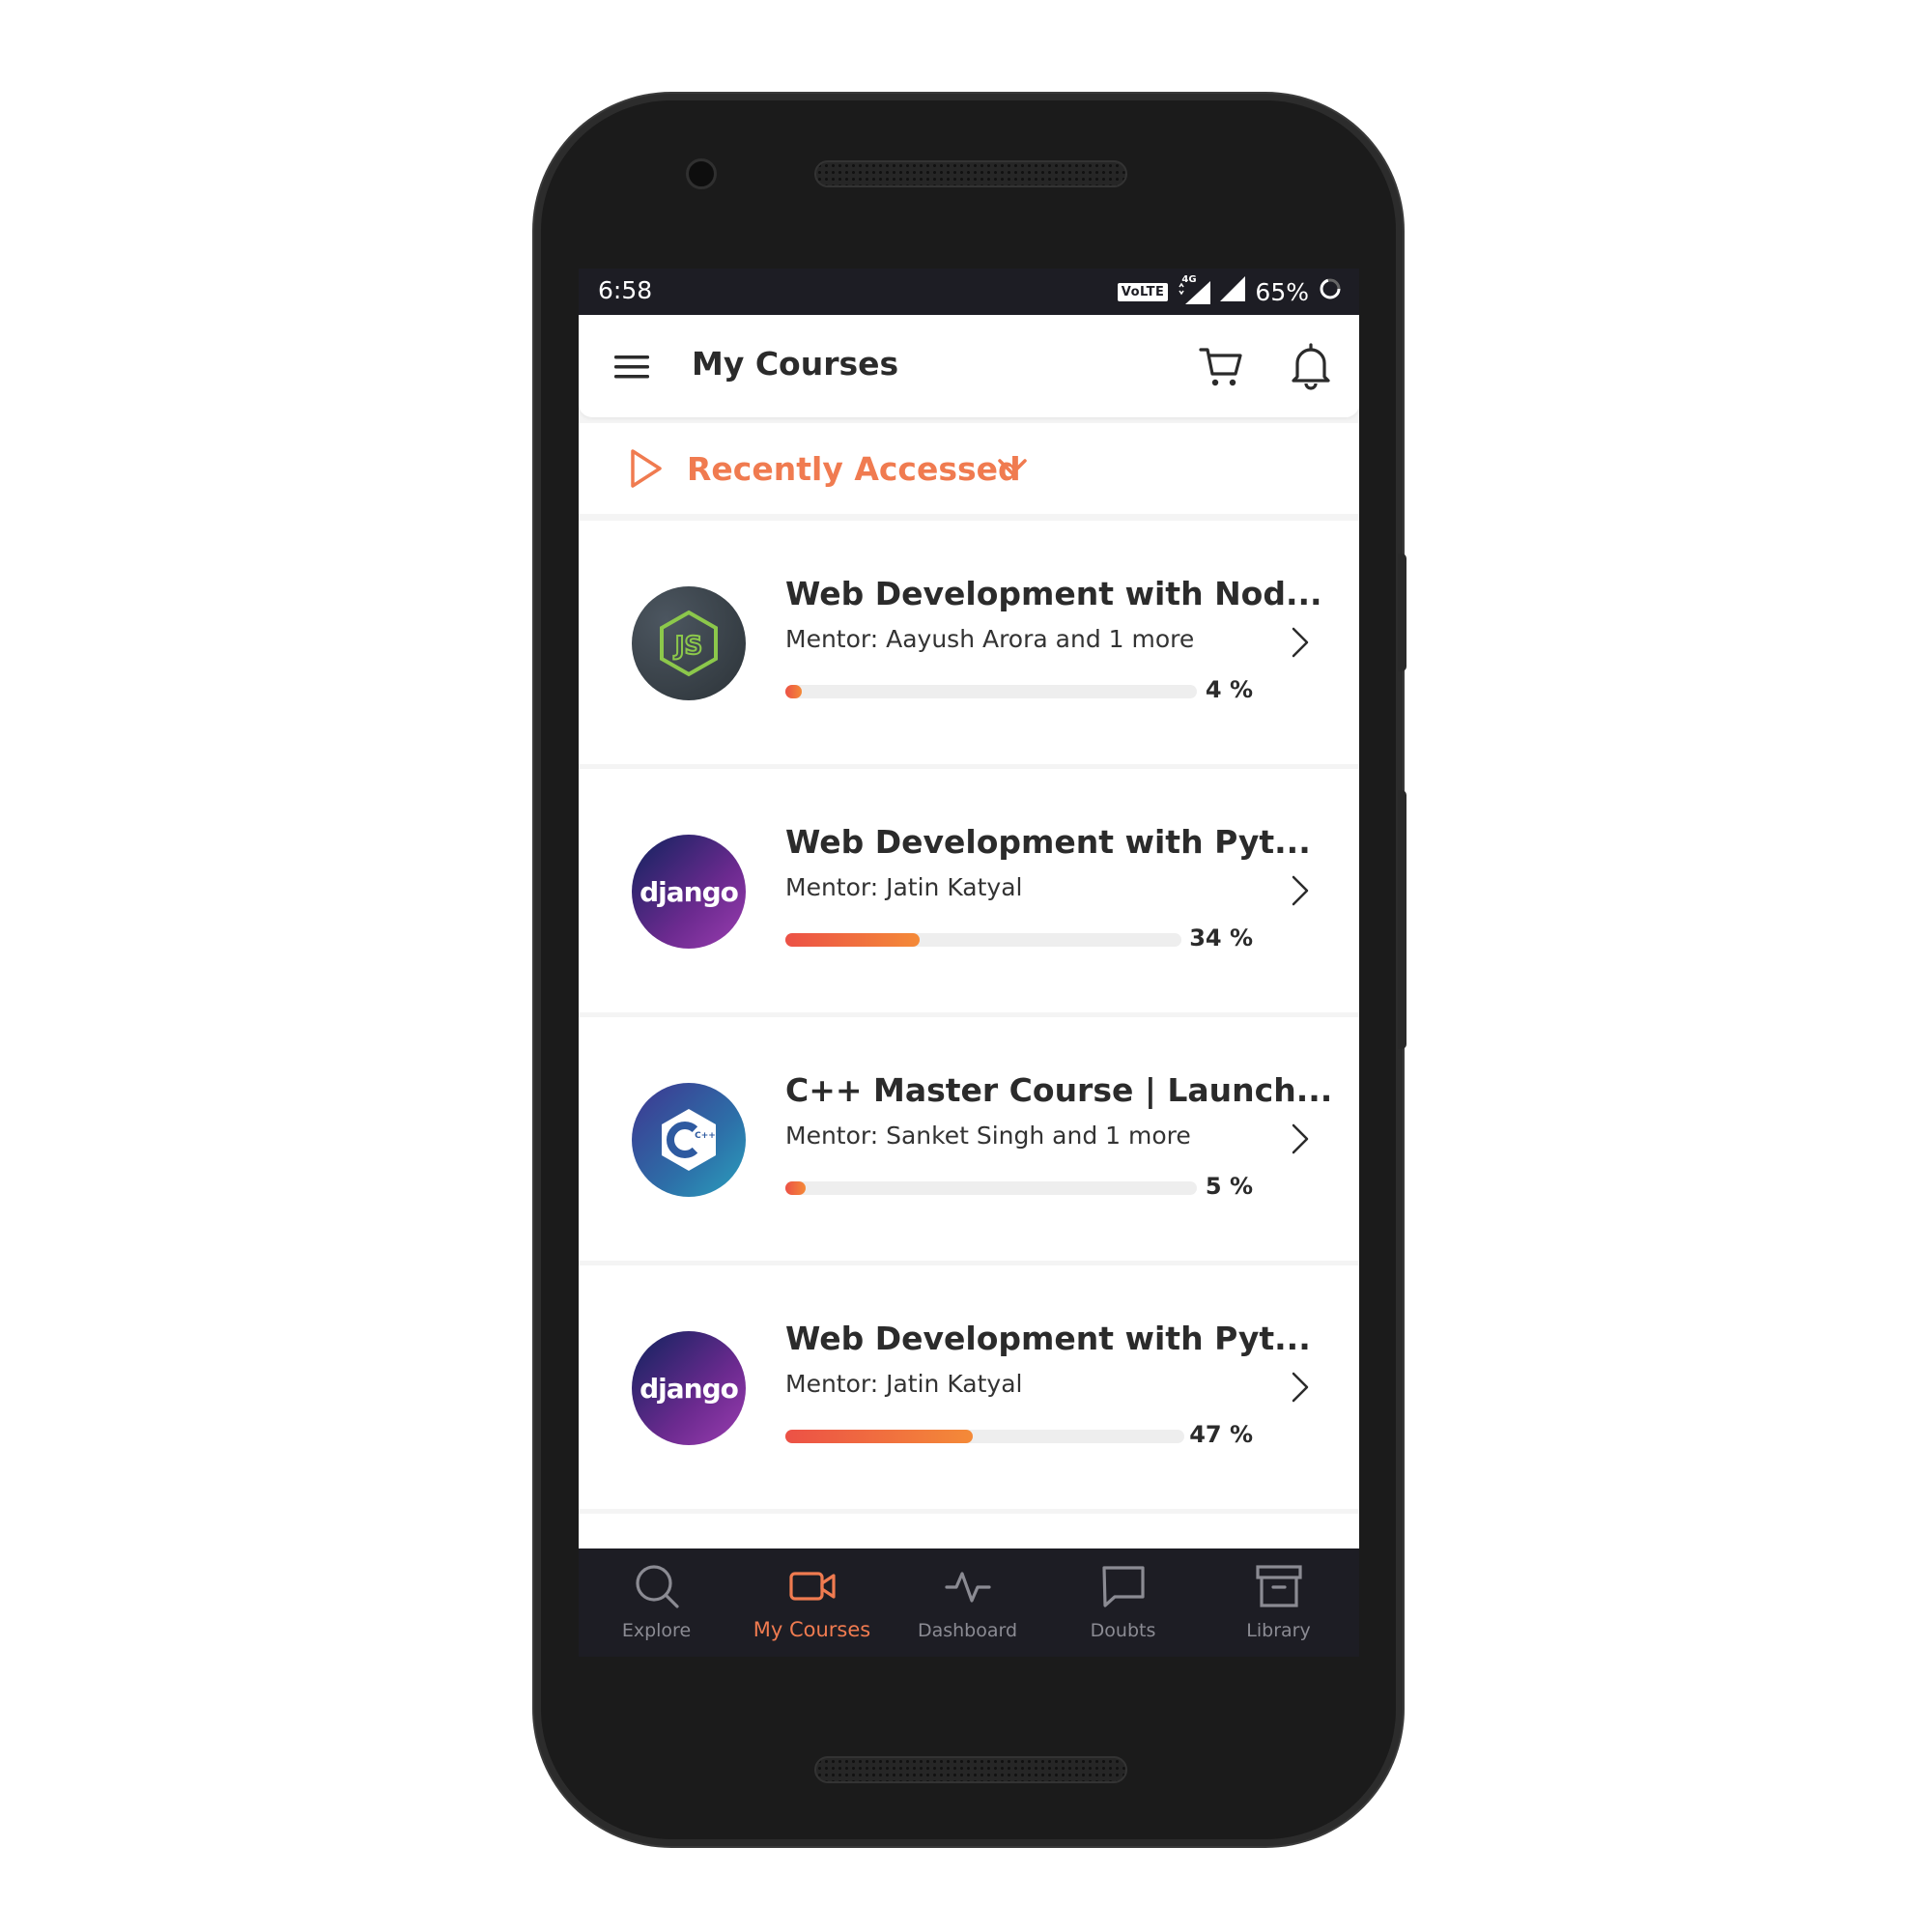 The width and height of the screenshot is (1932, 1932). I want to click on nav-library: Library, so click(1278, 1602).